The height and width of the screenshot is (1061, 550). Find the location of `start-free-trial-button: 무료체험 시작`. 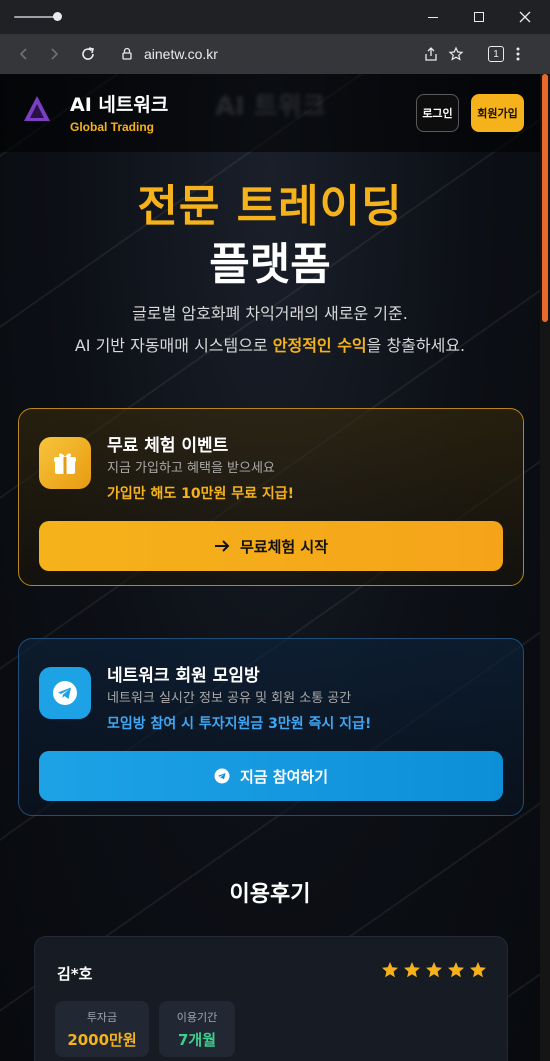

start-free-trial-button: 무료체험 시작 is located at coordinates (271, 546).